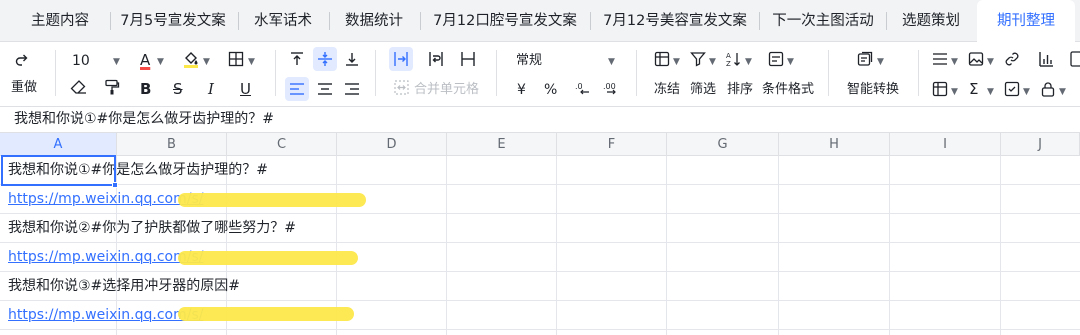 The height and width of the screenshot is (335, 1080). Describe the element at coordinates (698, 59) in the screenshot. I see `filter-icon` at that location.